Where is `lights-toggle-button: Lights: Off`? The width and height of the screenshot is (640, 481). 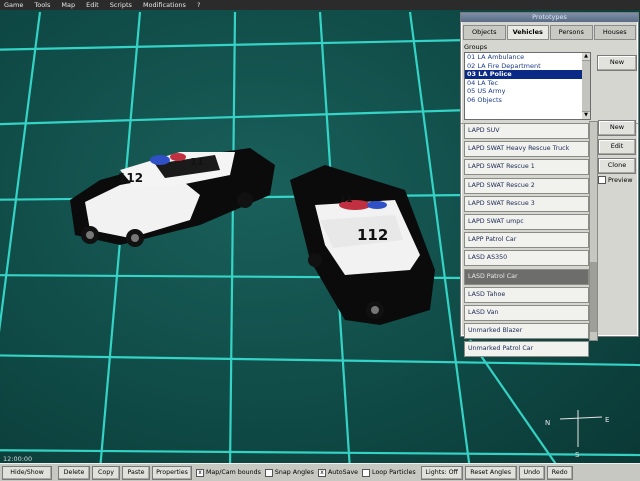 lights-toggle-button: Lights: Off is located at coordinates (441, 472).